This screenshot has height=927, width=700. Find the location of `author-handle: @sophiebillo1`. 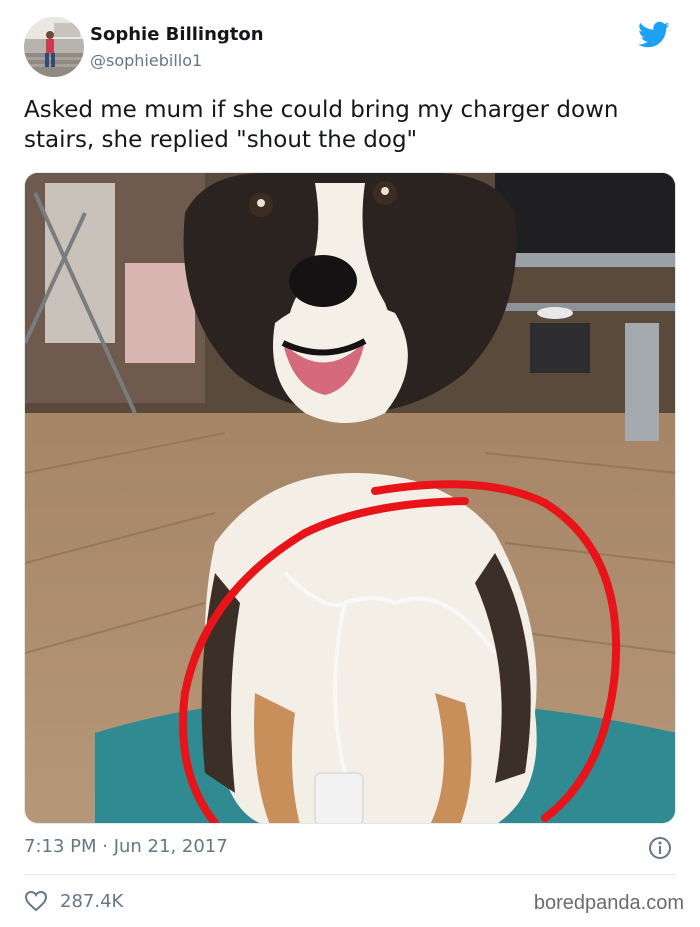

author-handle: @sophiebillo1 is located at coordinates (146, 60).